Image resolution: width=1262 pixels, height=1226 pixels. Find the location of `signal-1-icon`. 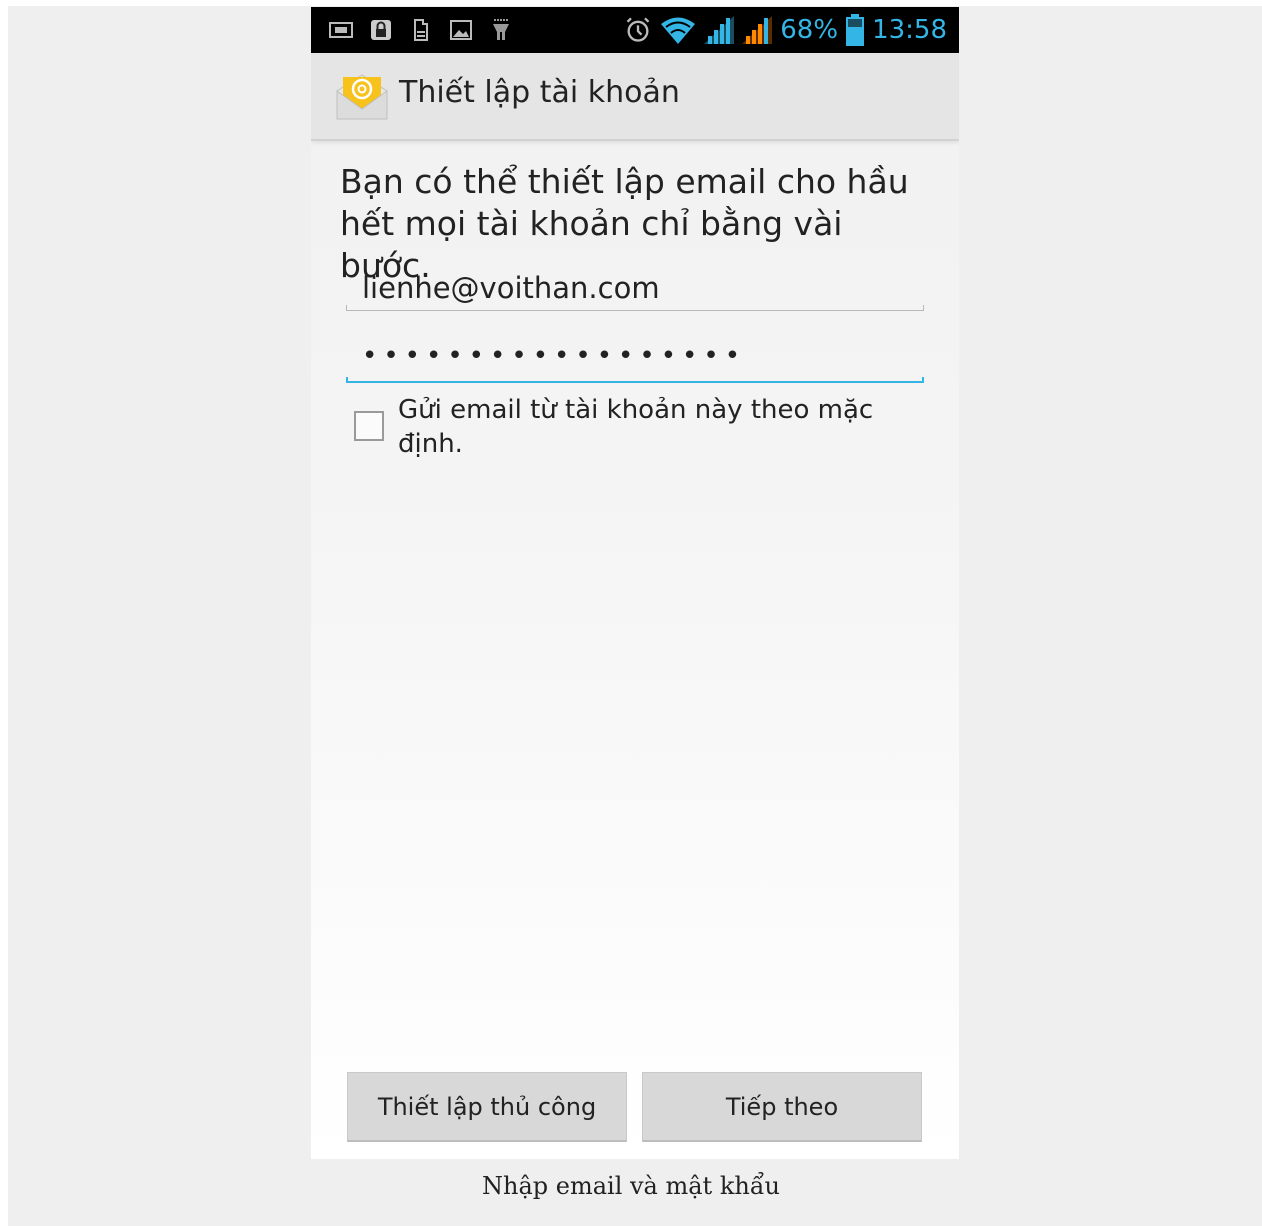

signal-1-icon is located at coordinates (719, 30).